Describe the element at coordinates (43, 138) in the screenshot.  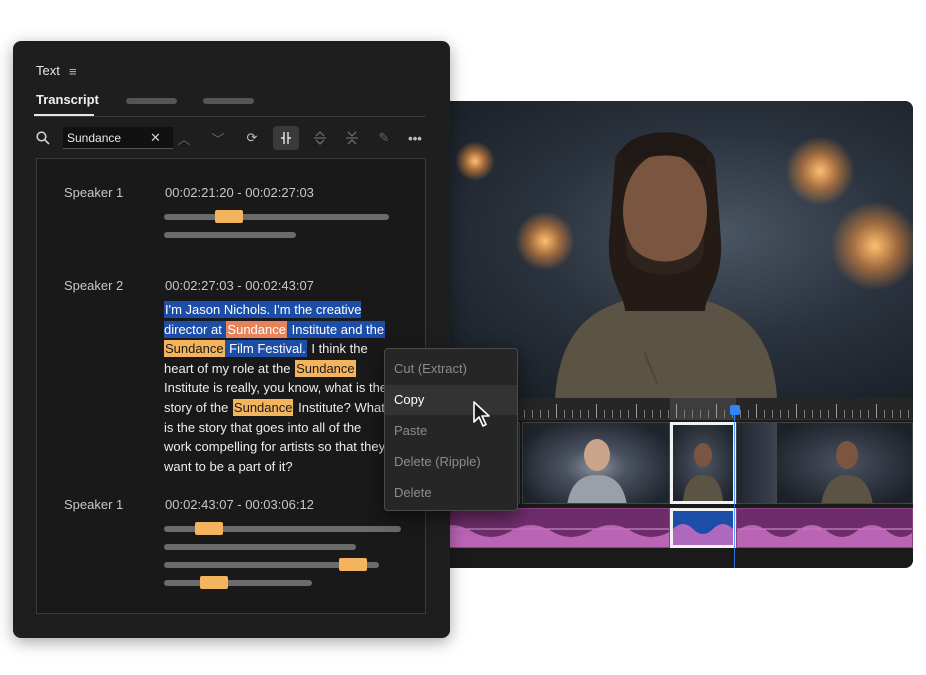
I see `search-icon` at that location.